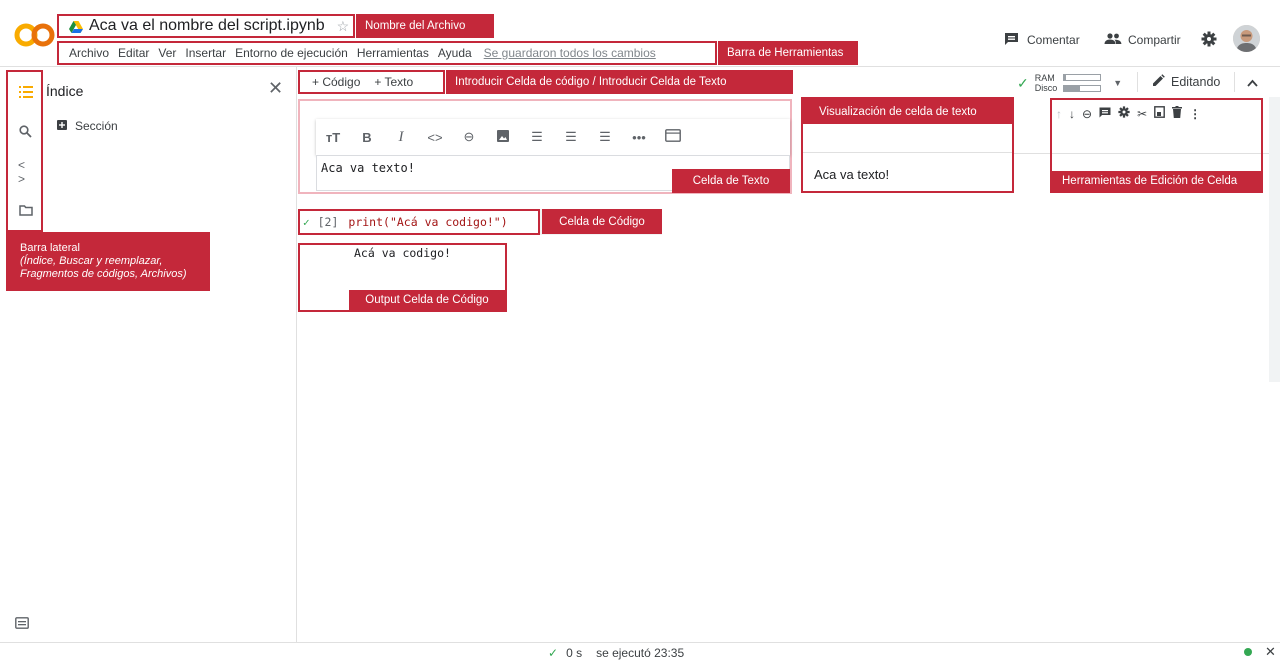  What do you see at coordinates (503, 137) in the screenshot?
I see `image-icon` at bounding box center [503, 137].